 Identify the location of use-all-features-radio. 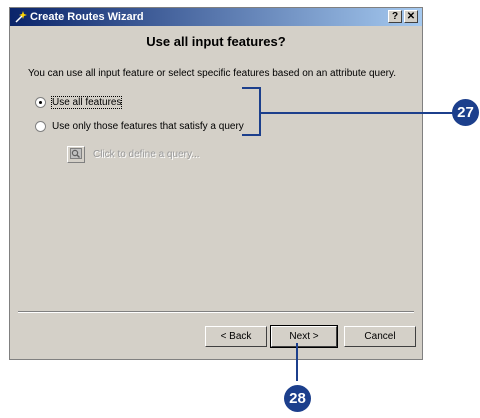
(40, 102).